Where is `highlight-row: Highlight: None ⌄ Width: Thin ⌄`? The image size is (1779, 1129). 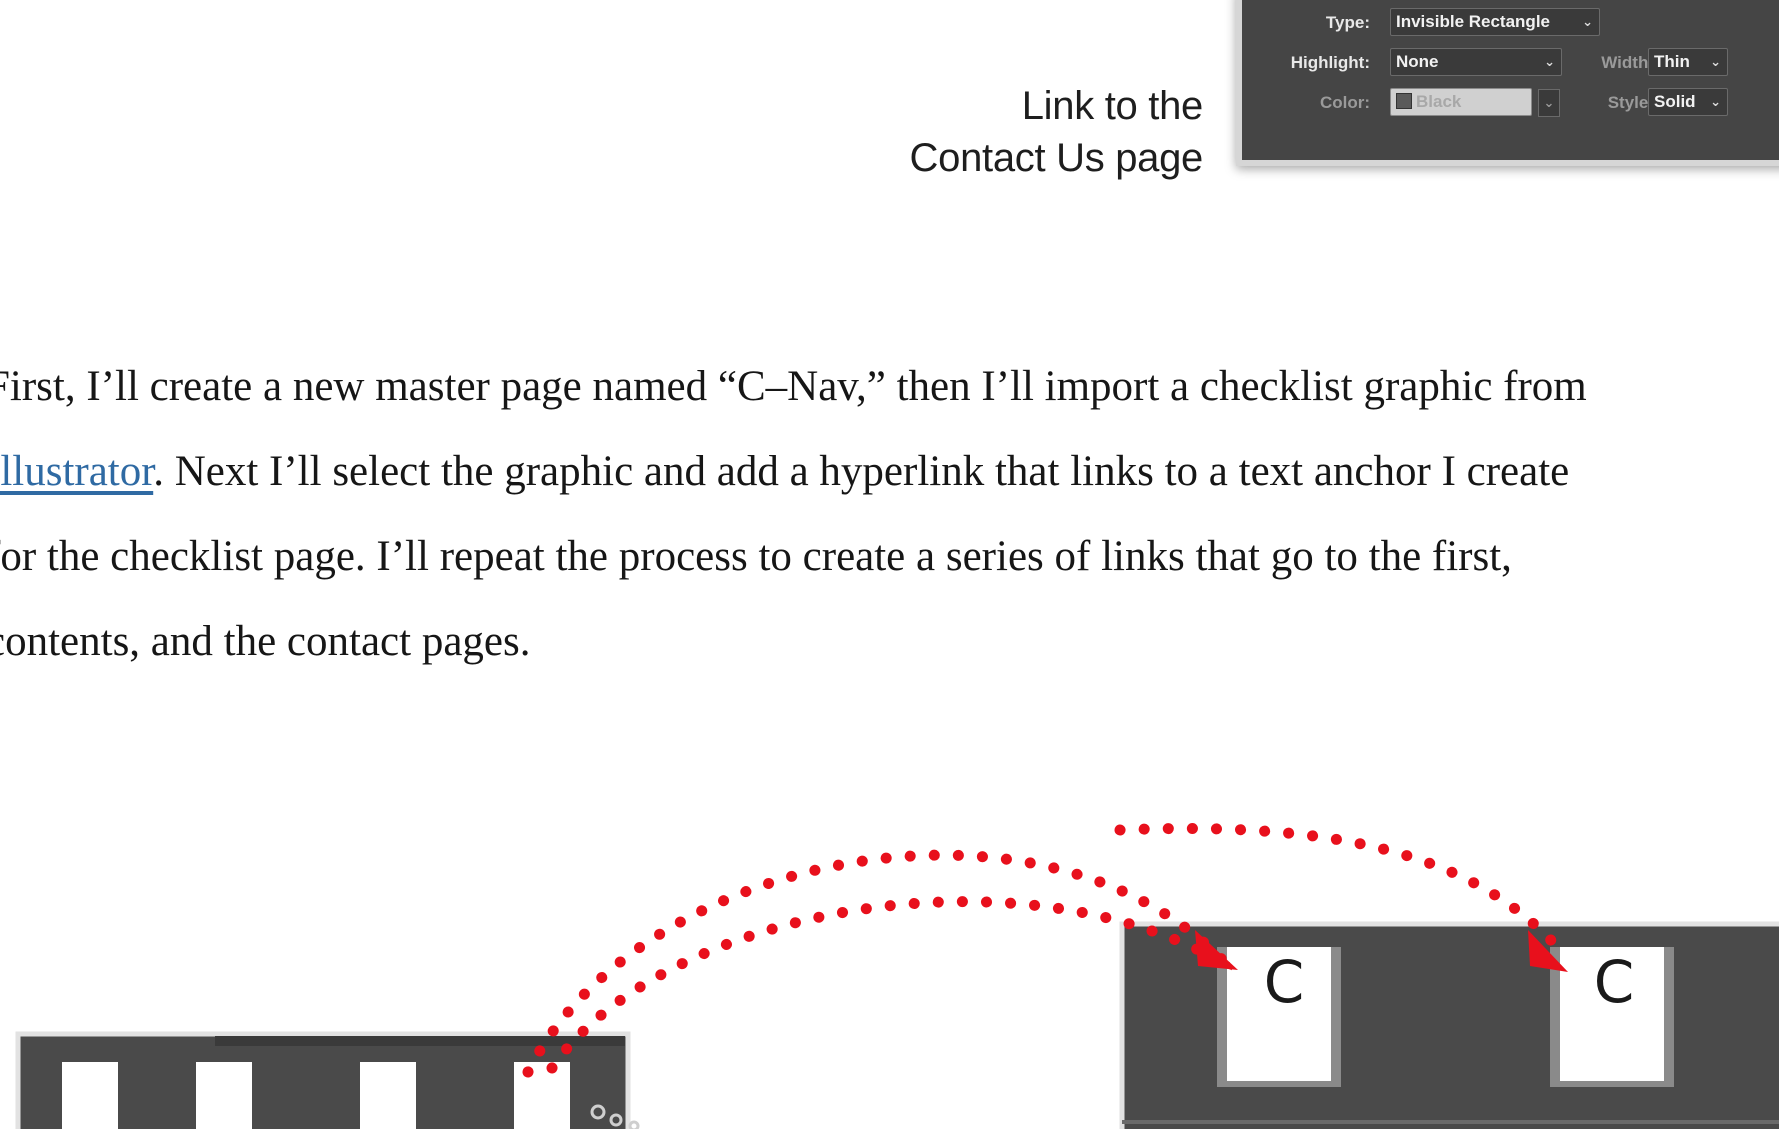 highlight-row: Highlight: None ⌄ Width: Thin ⌄ is located at coordinates (1510, 63).